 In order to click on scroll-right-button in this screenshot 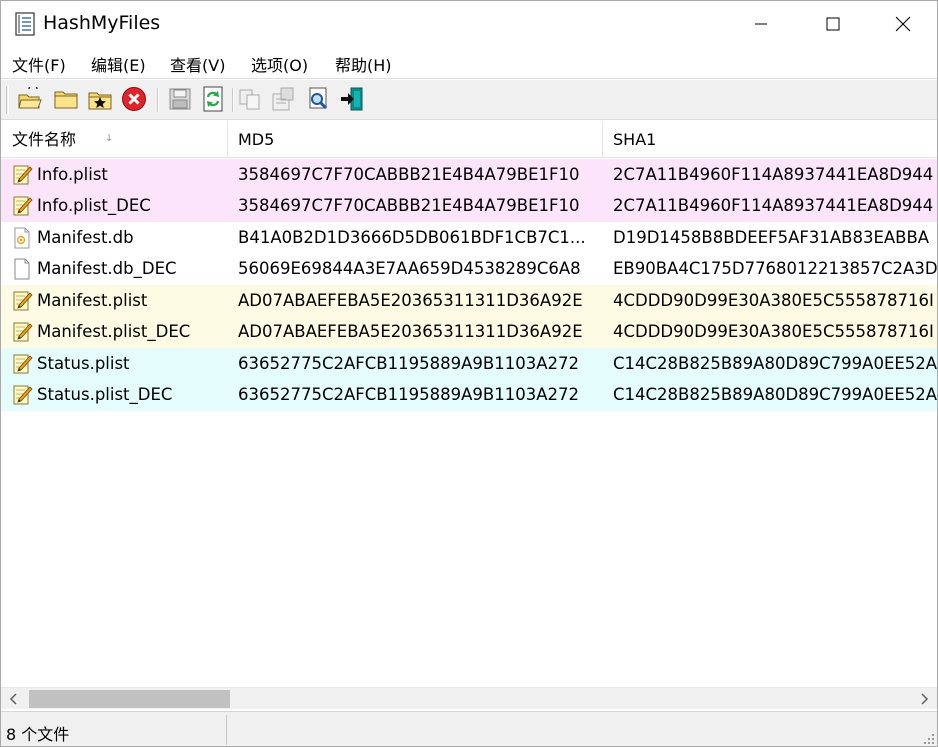, I will do `click(924, 699)`.